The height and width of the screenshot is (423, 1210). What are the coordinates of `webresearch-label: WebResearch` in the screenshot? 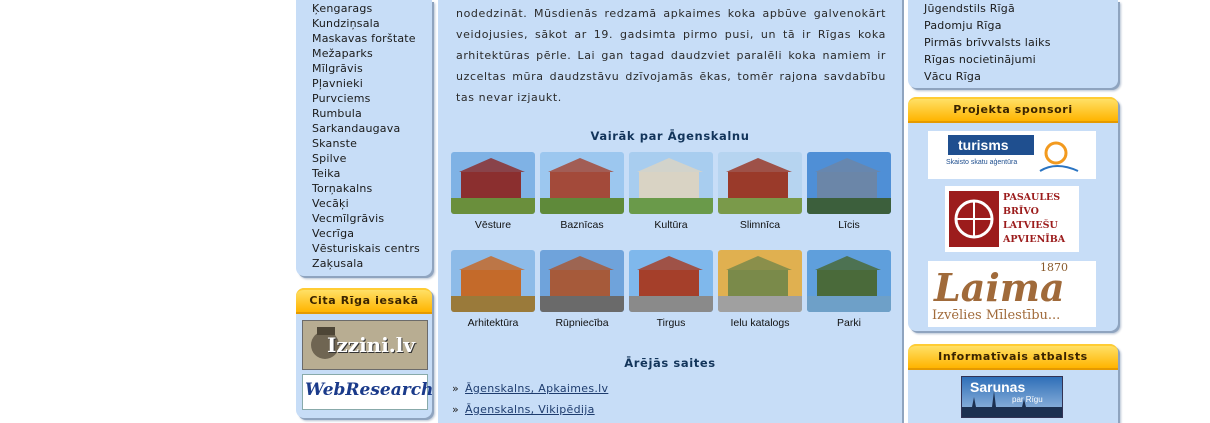 It's located at (369, 390).